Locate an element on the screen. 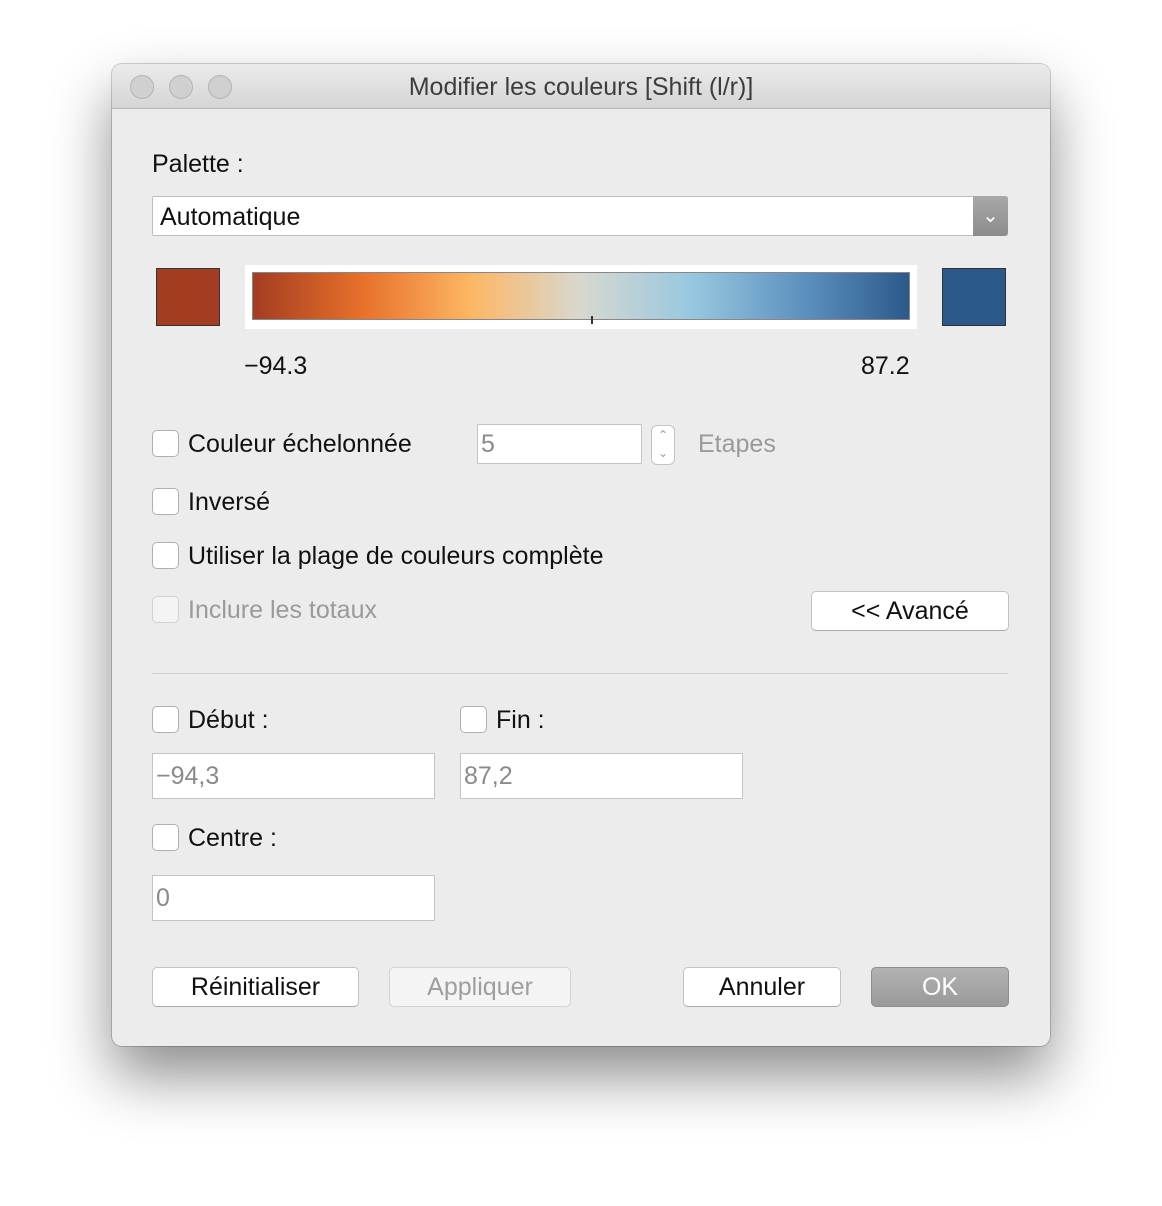 This screenshot has width=1162, height=1206. steps-input-field is located at coordinates (559, 444).